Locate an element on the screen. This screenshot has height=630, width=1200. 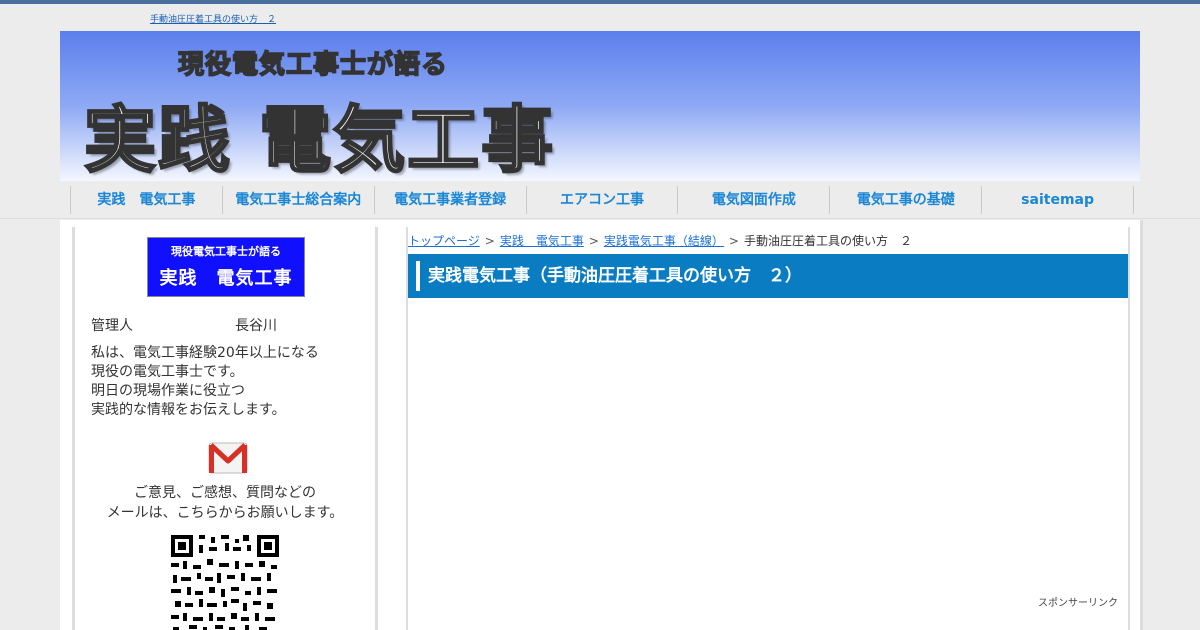
gmail-icon is located at coordinates (228, 458).